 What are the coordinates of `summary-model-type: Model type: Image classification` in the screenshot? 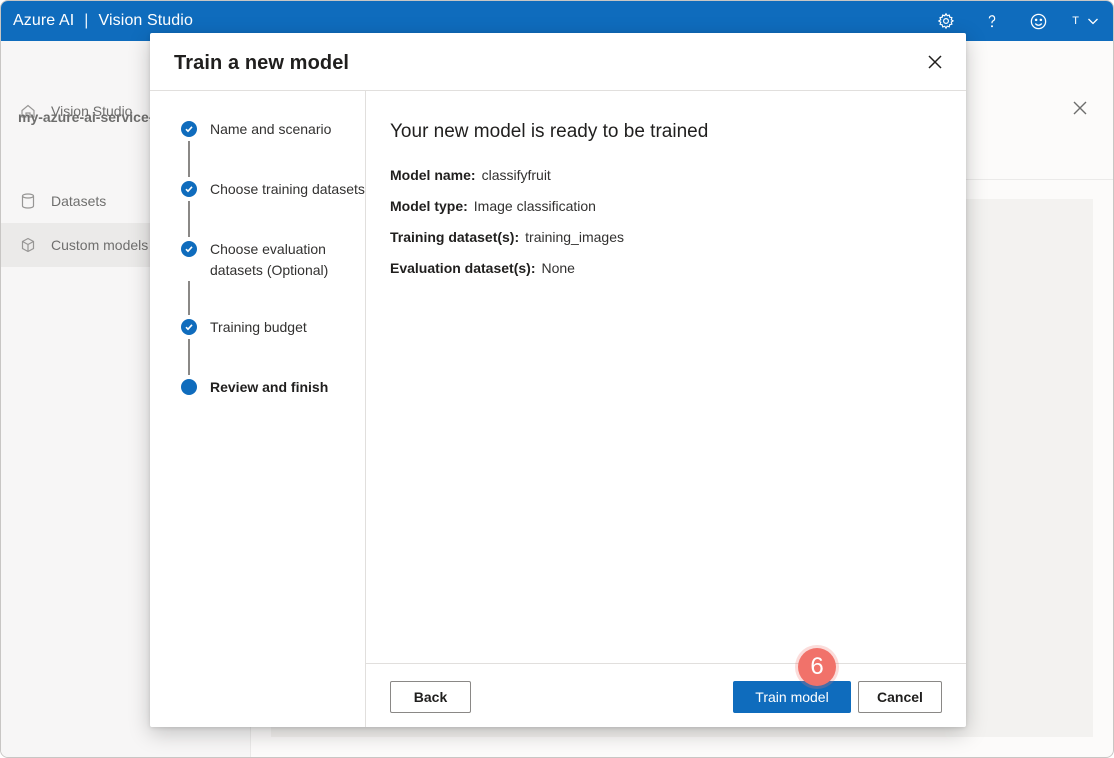 It's located at (493, 206).